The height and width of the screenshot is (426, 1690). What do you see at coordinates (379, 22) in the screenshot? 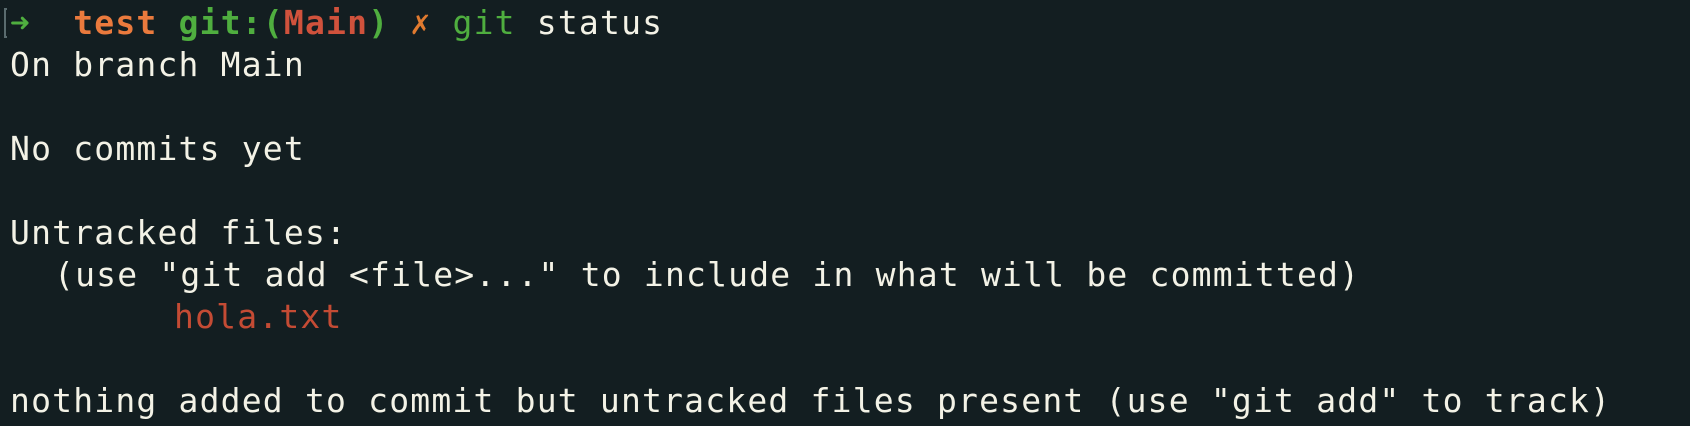
I see `prompt-close-paren: )` at bounding box center [379, 22].